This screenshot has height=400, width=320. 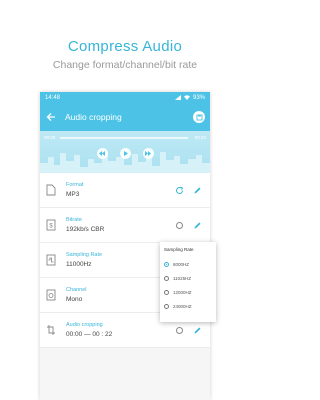 What do you see at coordinates (75, 185) in the screenshot?
I see `setting-label: Format` at bounding box center [75, 185].